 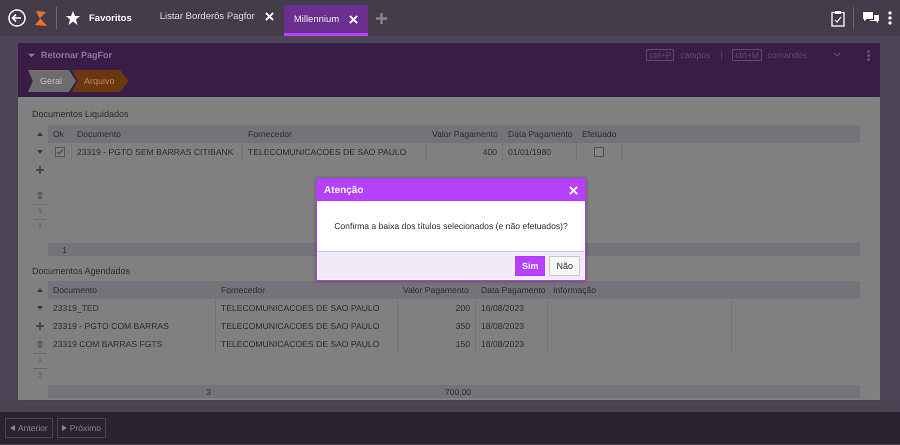 What do you see at coordinates (838, 18) in the screenshot?
I see `clipboard-check-icon` at bounding box center [838, 18].